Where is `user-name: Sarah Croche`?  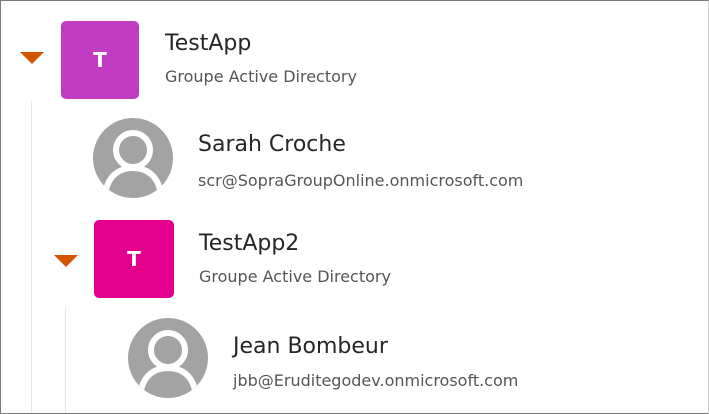 user-name: Sarah Croche is located at coordinates (272, 144).